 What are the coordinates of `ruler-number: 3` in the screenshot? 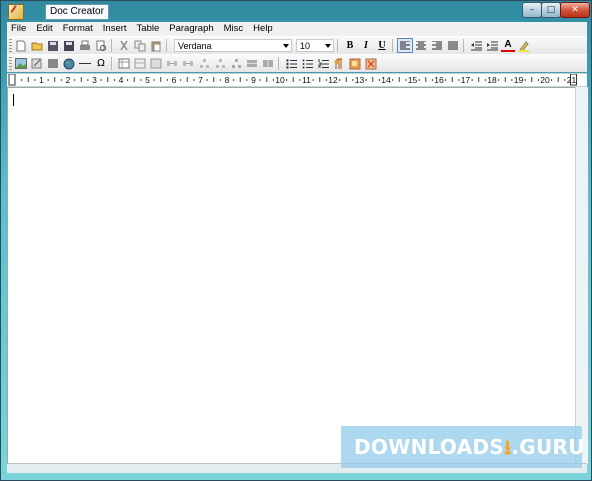 It's located at (94, 80).